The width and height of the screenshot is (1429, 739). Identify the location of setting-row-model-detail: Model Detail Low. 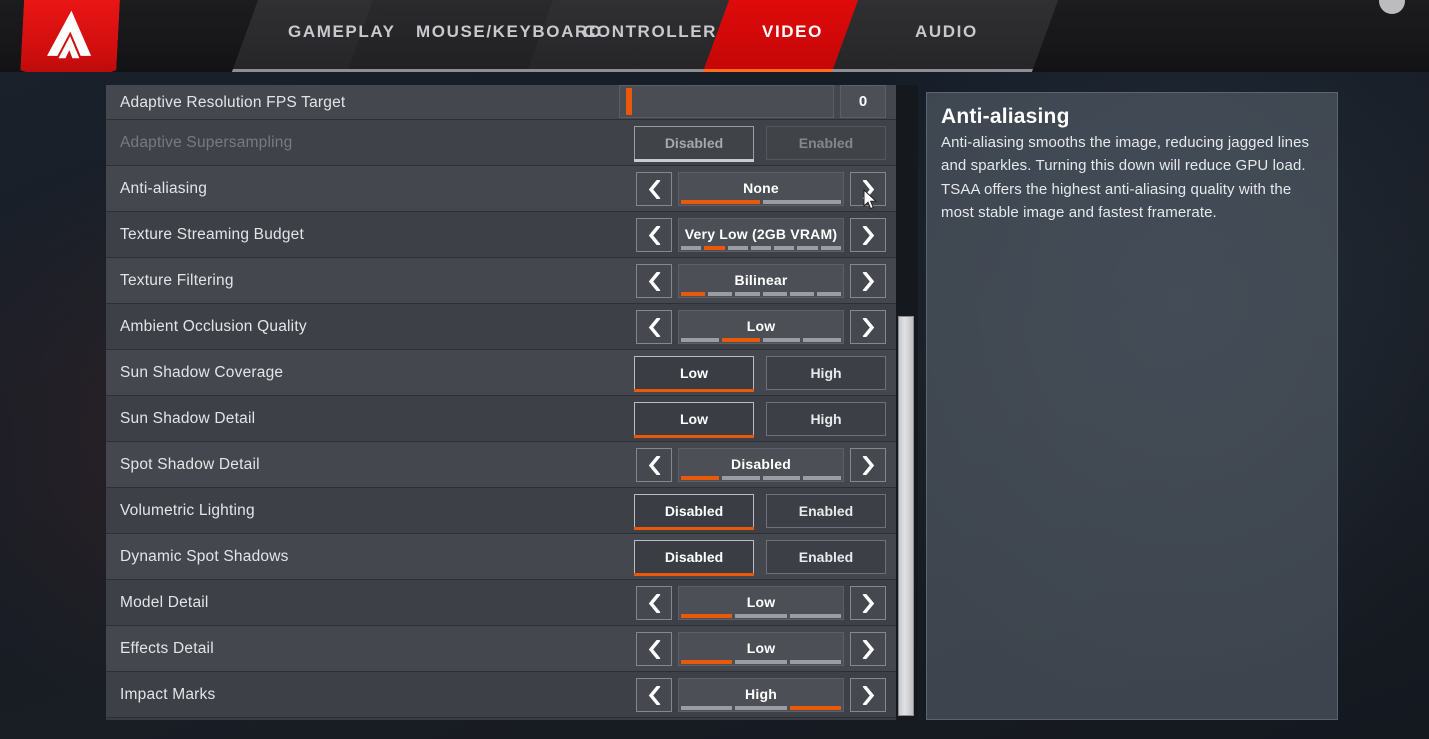
(501, 603).